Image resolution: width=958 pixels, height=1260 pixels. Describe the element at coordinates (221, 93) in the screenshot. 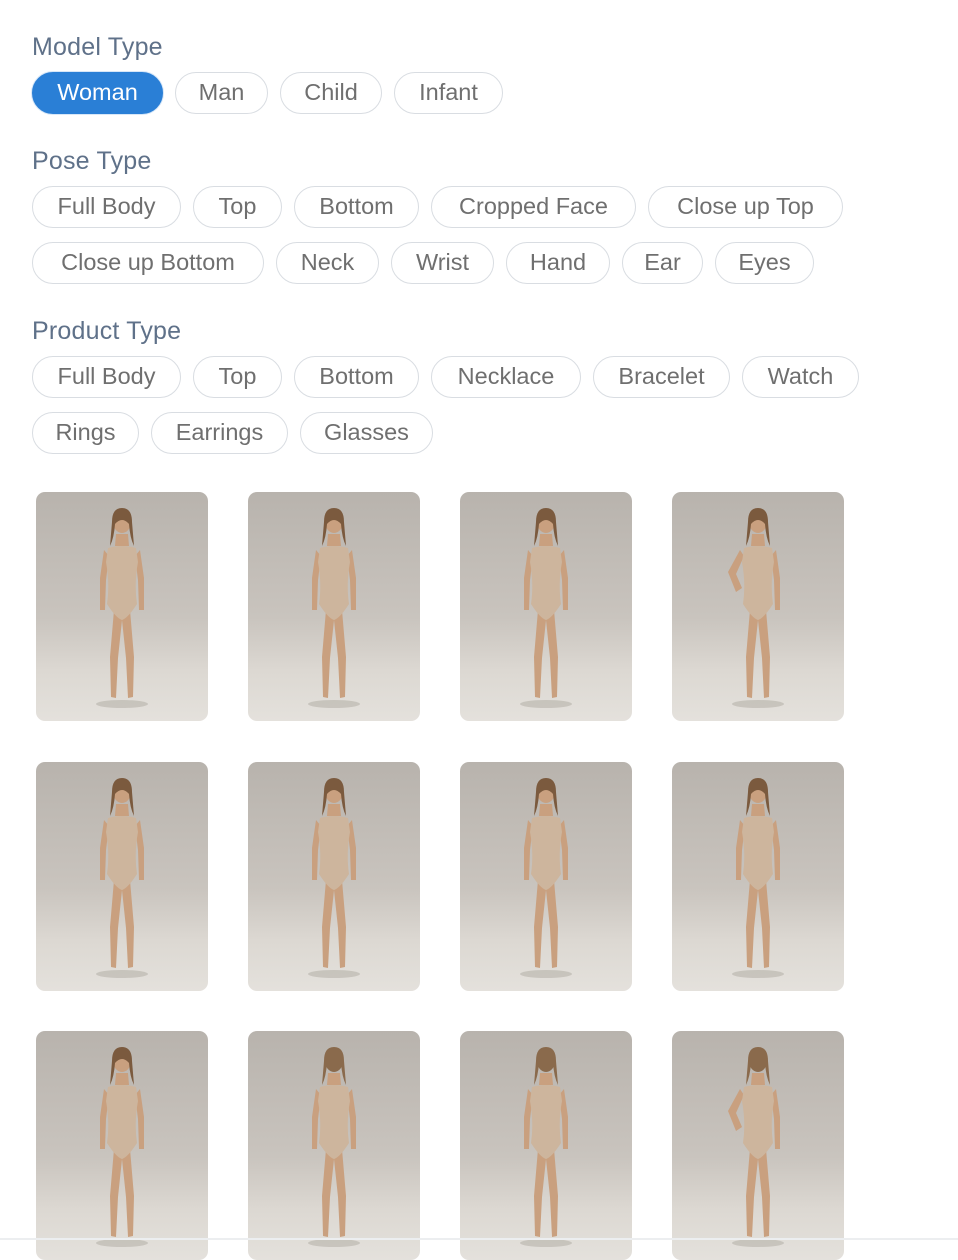

I see `model-type-chip-man: Man` at that location.